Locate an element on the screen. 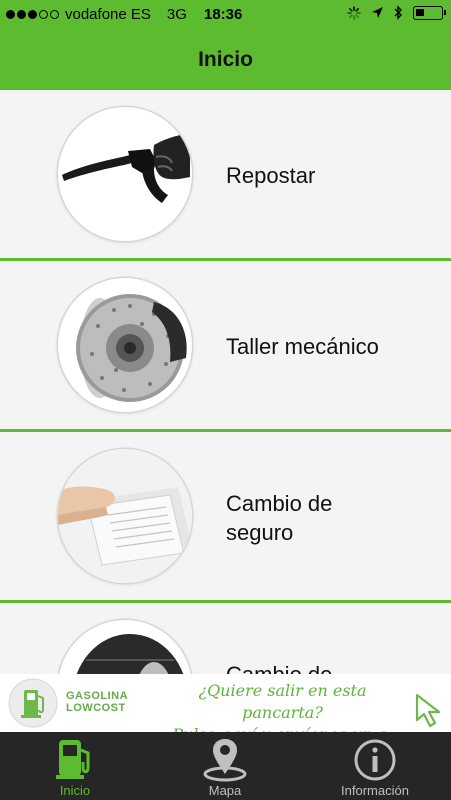 The width and height of the screenshot is (451, 800). bluetooth-icon is located at coordinates (398, 12).